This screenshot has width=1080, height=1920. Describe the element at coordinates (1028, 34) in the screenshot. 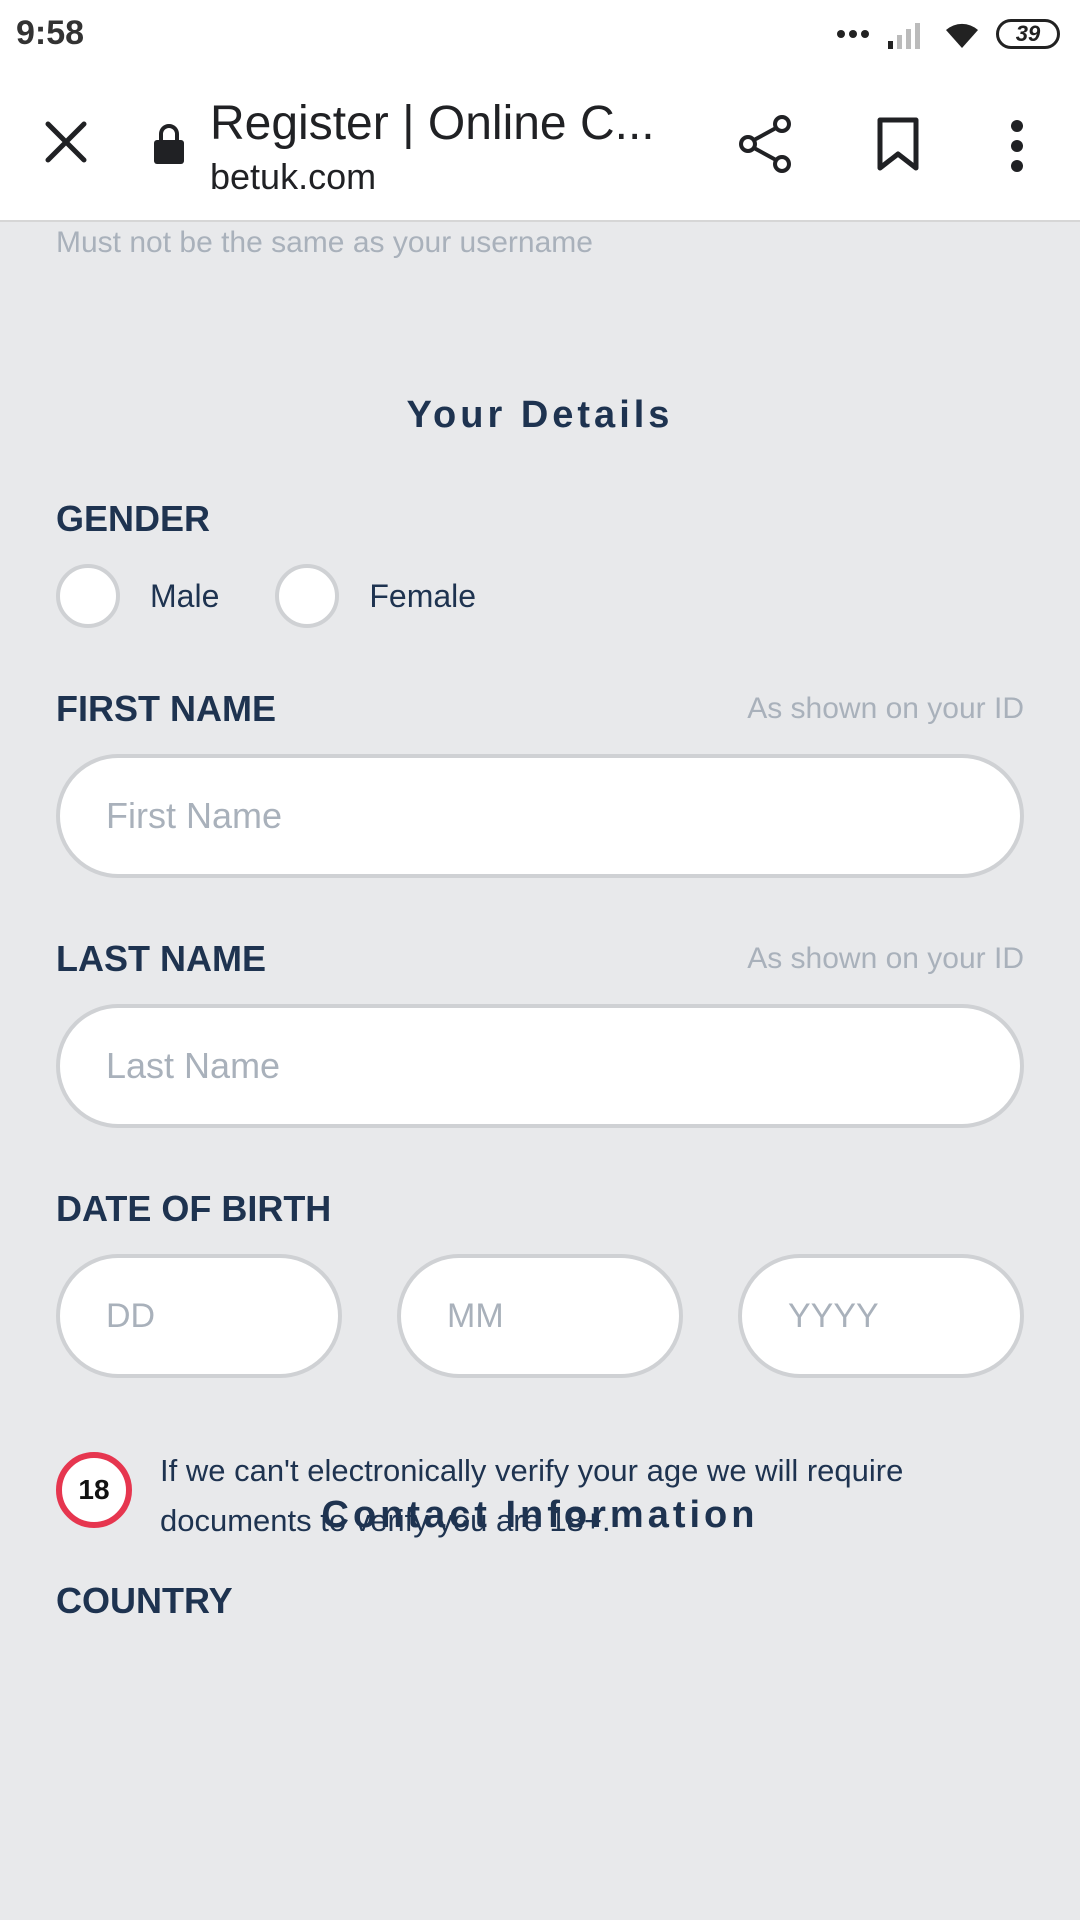

I see `battery-icon: 39` at that location.